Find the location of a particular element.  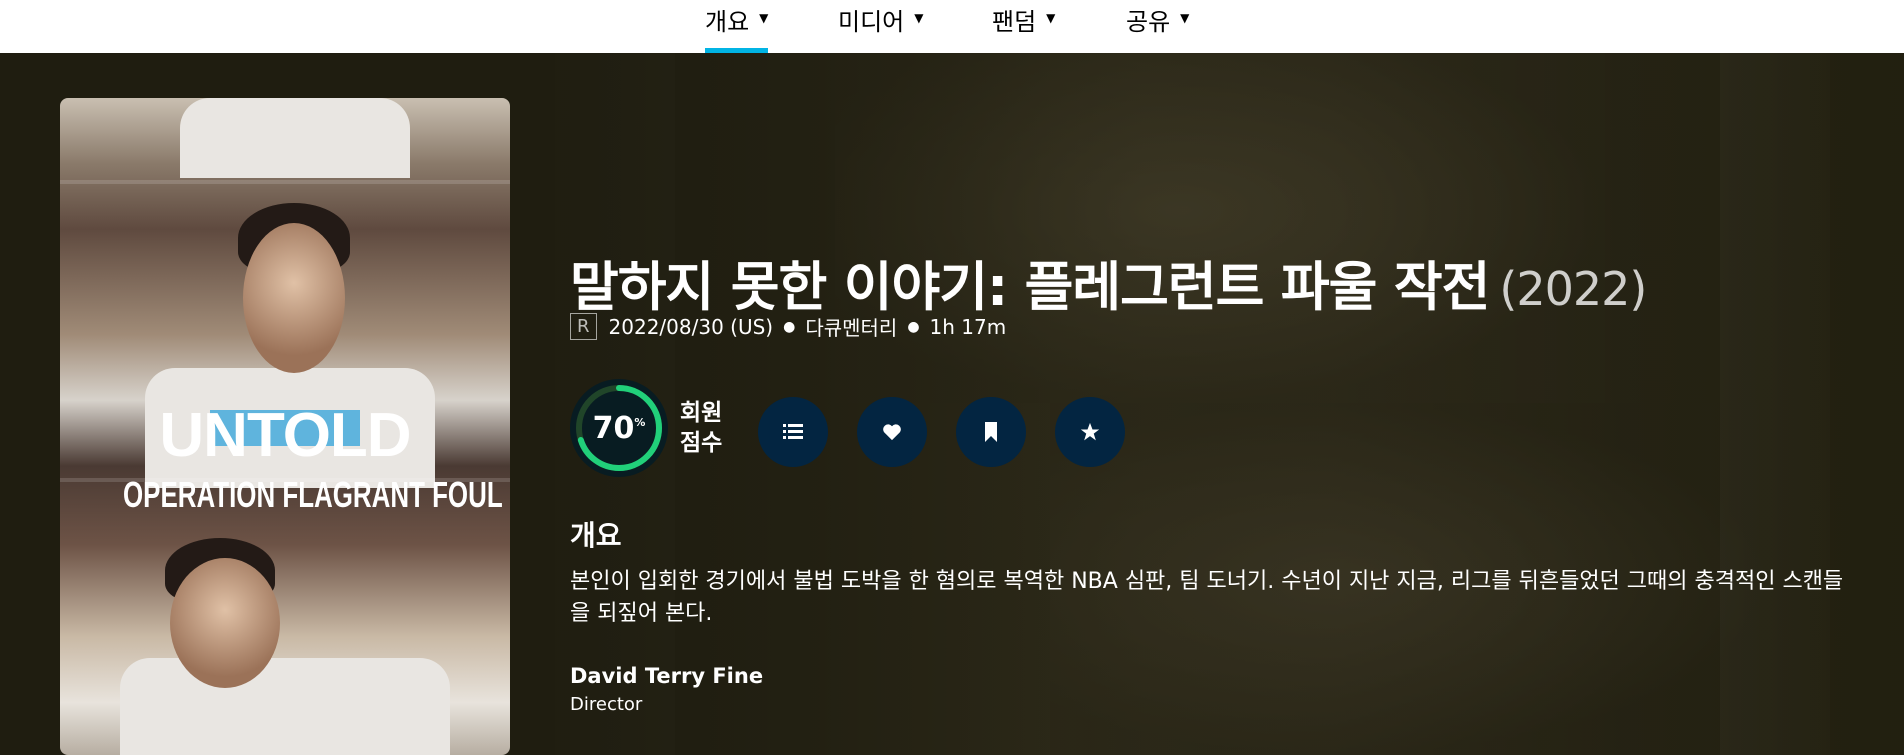

certification-badge: R is located at coordinates (583, 326).